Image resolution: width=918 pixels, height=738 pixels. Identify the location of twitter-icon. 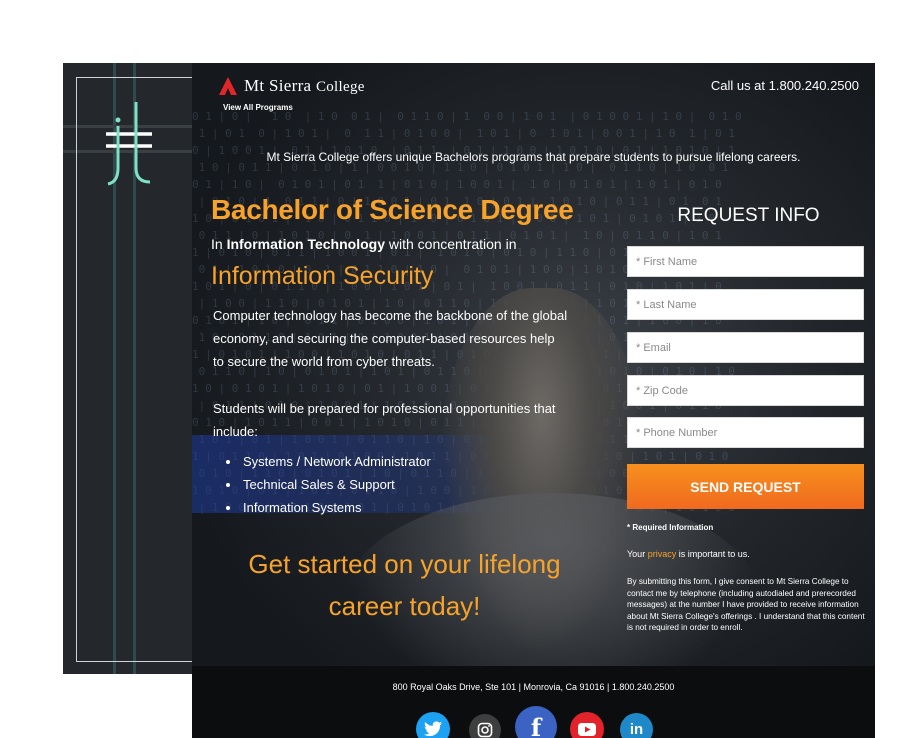
(433, 725).